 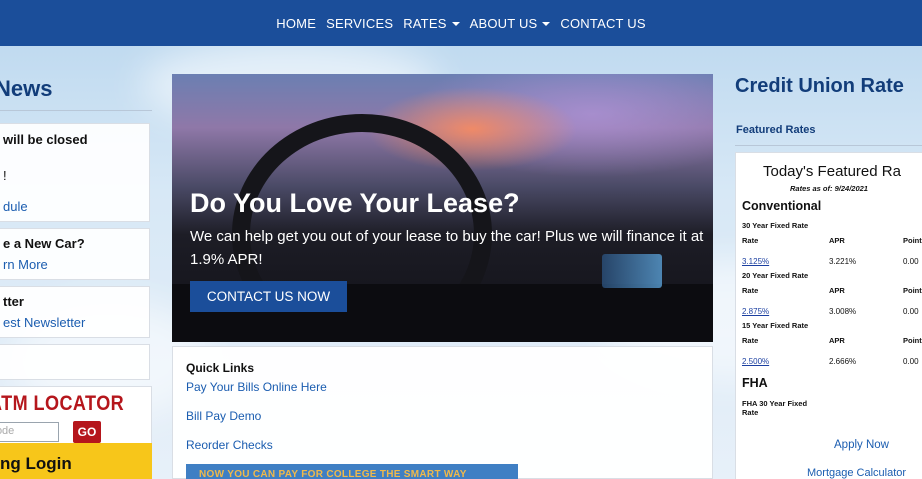 What do you see at coordinates (76, 461) in the screenshot?
I see `online-banking-login: ng Login` at bounding box center [76, 461].